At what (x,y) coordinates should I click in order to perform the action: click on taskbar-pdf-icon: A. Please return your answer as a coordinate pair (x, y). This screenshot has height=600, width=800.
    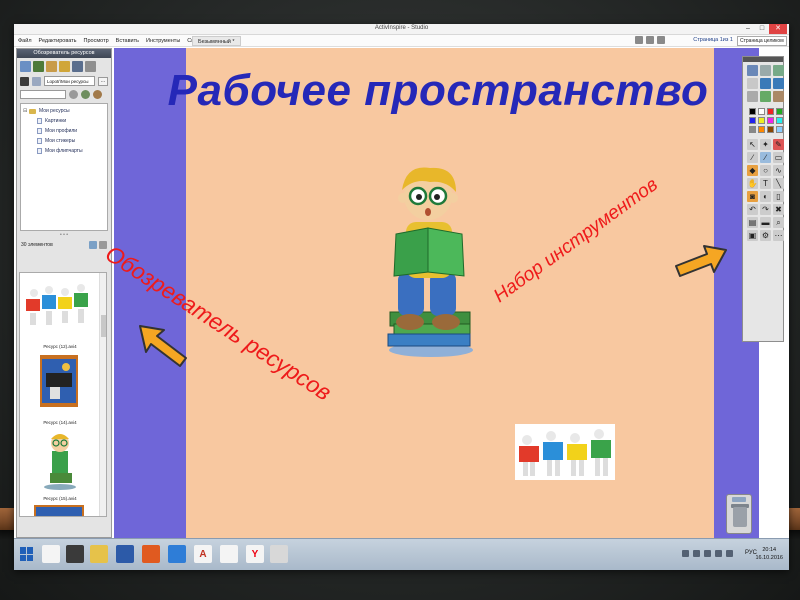
    Looking at the image, I should click on (203, 554).